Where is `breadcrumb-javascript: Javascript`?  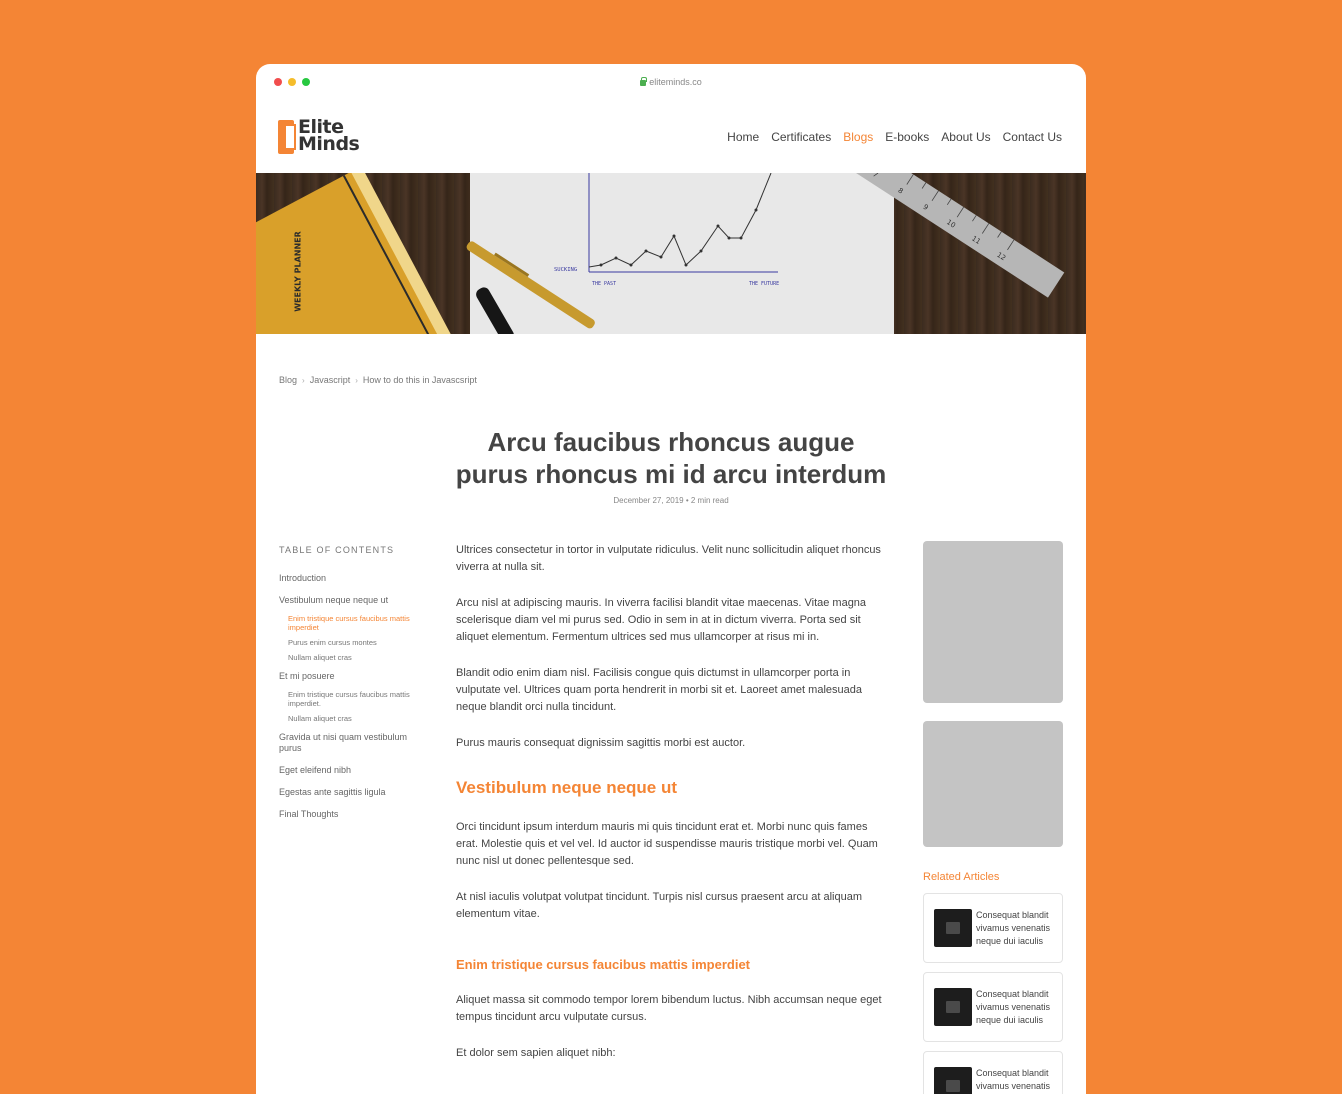
breadcrumb-javascript: Javascript is located at coordinates (330, 380).